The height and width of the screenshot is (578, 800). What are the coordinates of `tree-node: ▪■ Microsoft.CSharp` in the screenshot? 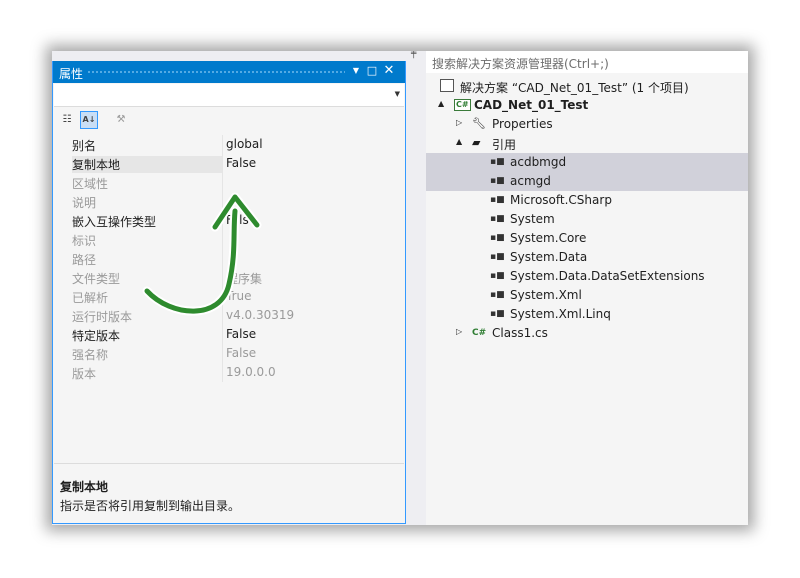 It's located at (587, 200).